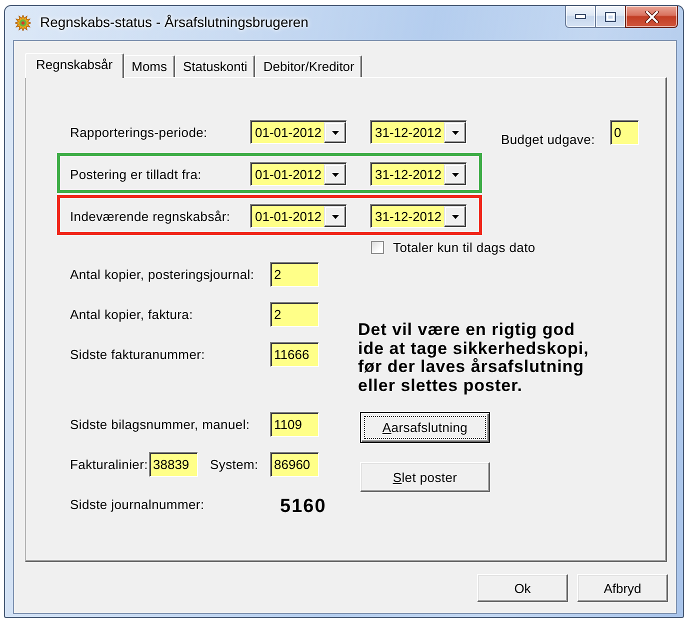  What do you see at coordinates (149, 66) in the screenshot?
I see `tab: Moms` at bounding box center [149, 66].